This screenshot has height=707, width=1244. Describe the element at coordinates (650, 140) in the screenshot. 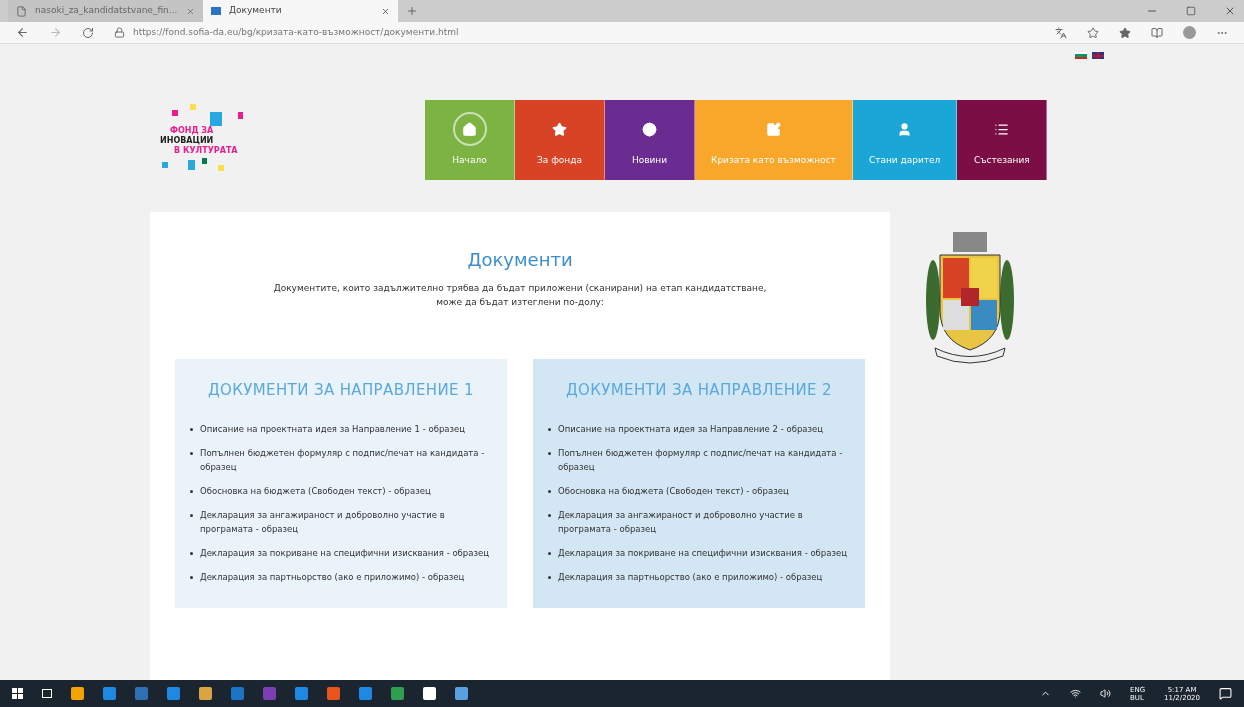

I see `nav-item: Новини` at that location.